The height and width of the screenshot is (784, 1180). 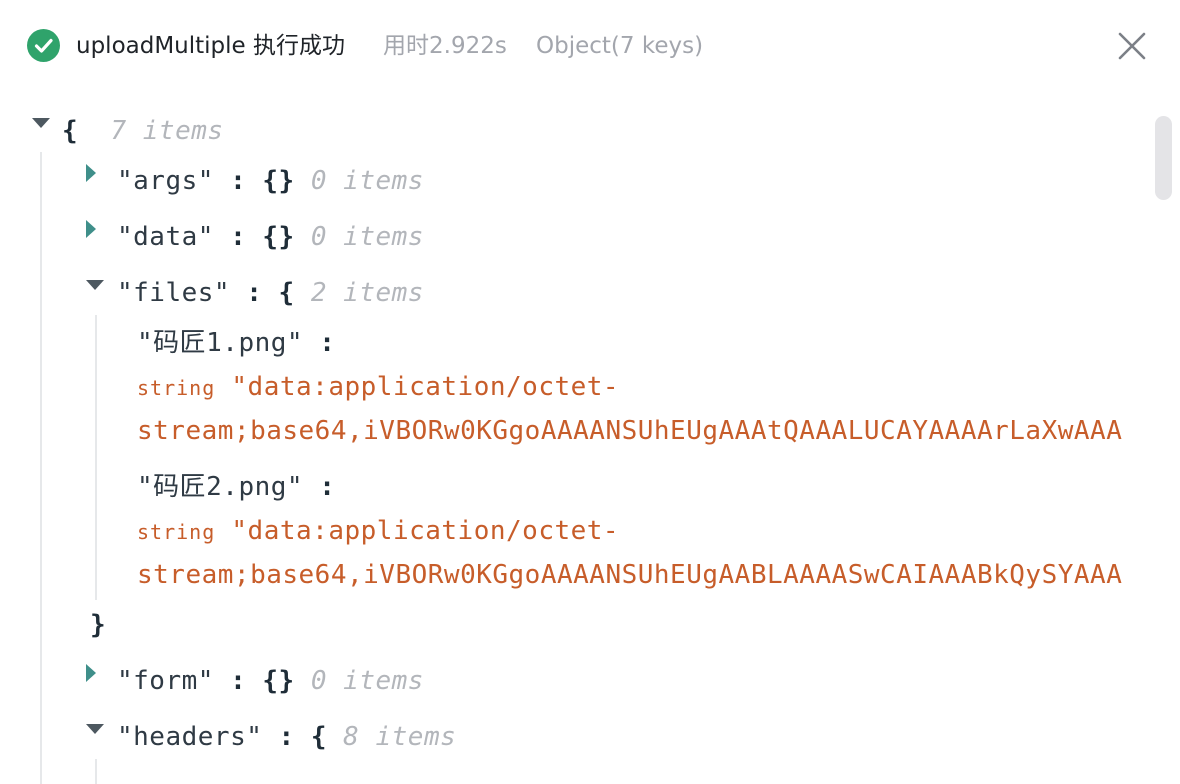 I want to click on collapse-files-icon, so click(x=95, y=285).